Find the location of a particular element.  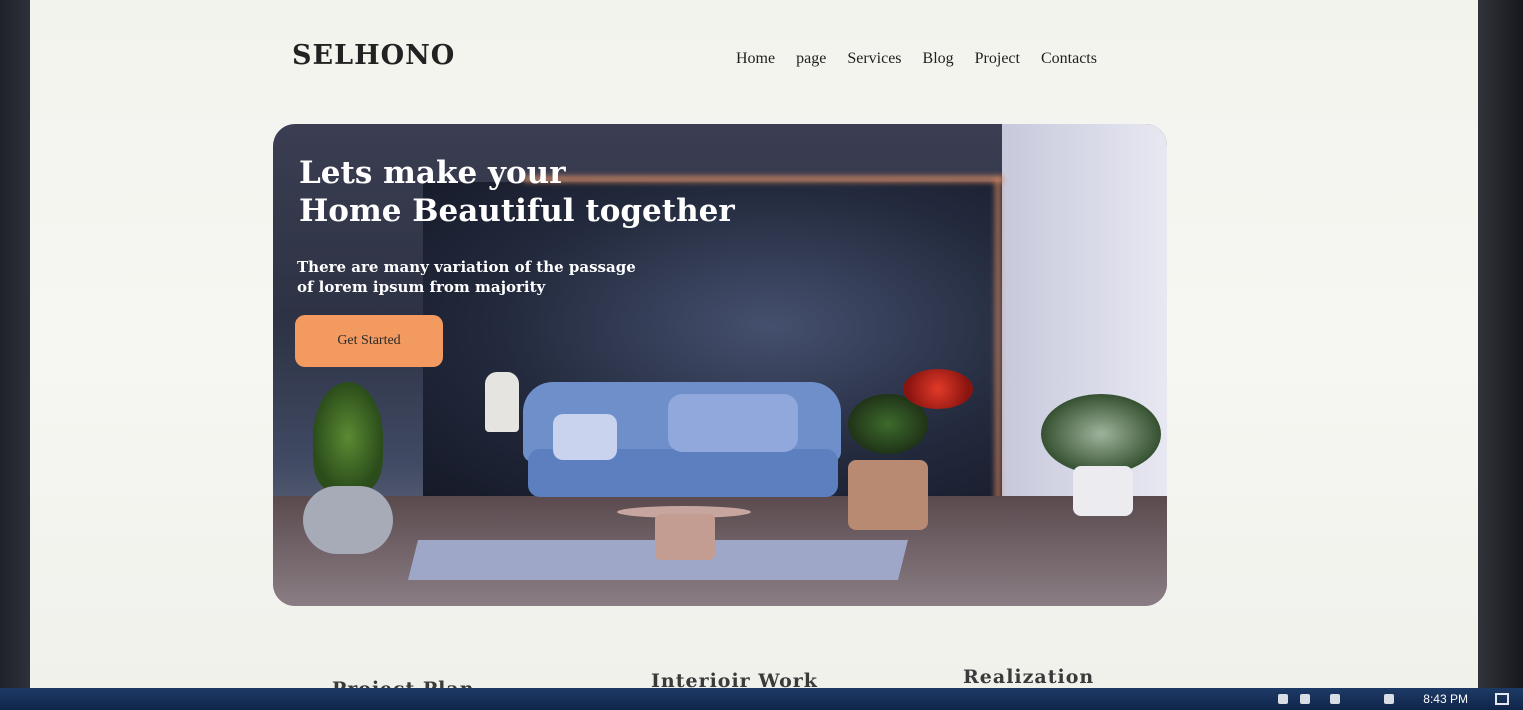

hero-pot-right is located at coordinates (1103, 491).